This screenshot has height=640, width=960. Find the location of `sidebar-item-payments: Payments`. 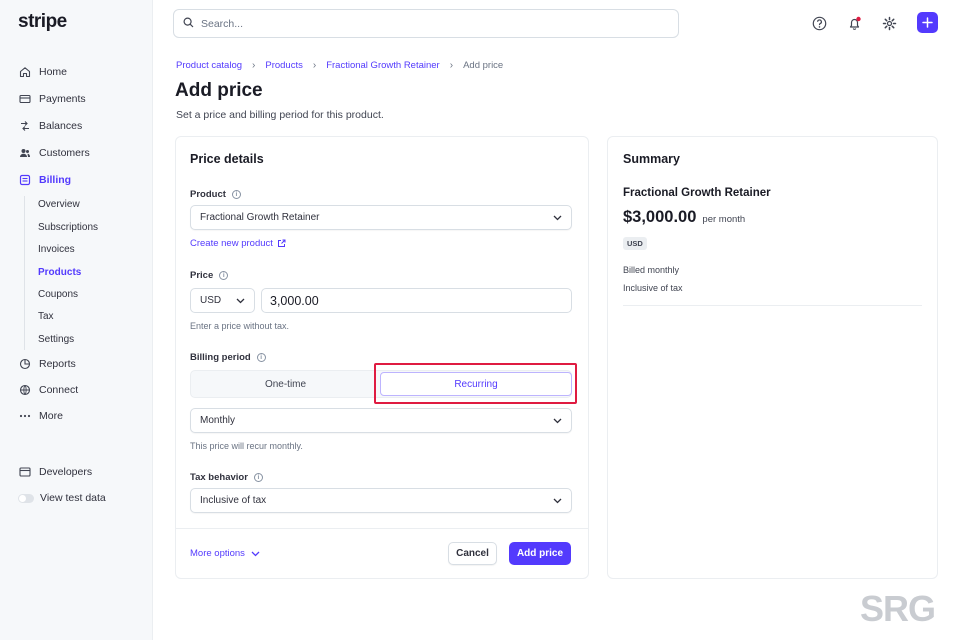

sidebar-item-payments: Payments is located at coordinates (52, 99).